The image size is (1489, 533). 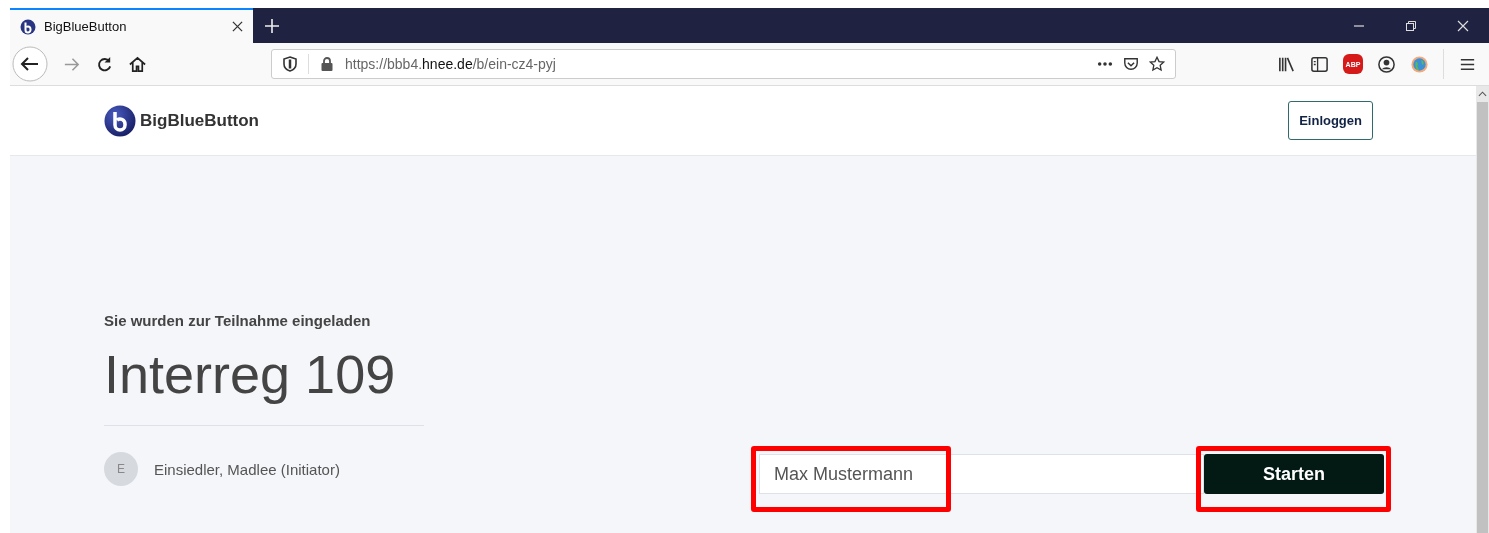 What do you see at coordinates (1386, 64) in the screenshot?
I see `account-icon` at bounding box center [1386, 64].